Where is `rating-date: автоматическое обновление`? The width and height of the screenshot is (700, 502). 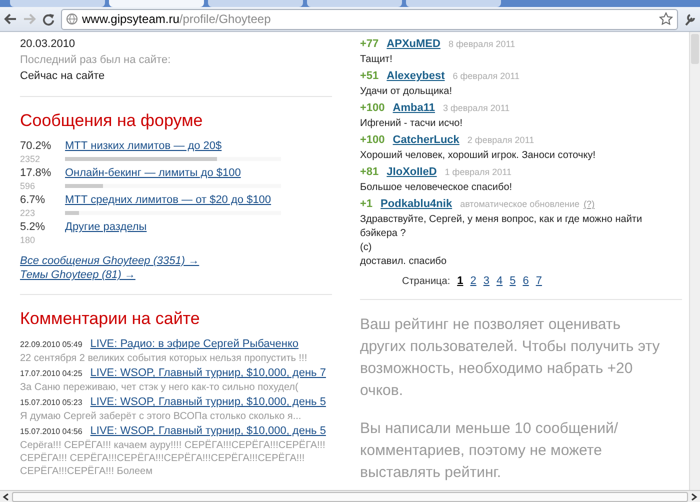
rating-date: автоматическое обновление is located at coordinates (520, 204).